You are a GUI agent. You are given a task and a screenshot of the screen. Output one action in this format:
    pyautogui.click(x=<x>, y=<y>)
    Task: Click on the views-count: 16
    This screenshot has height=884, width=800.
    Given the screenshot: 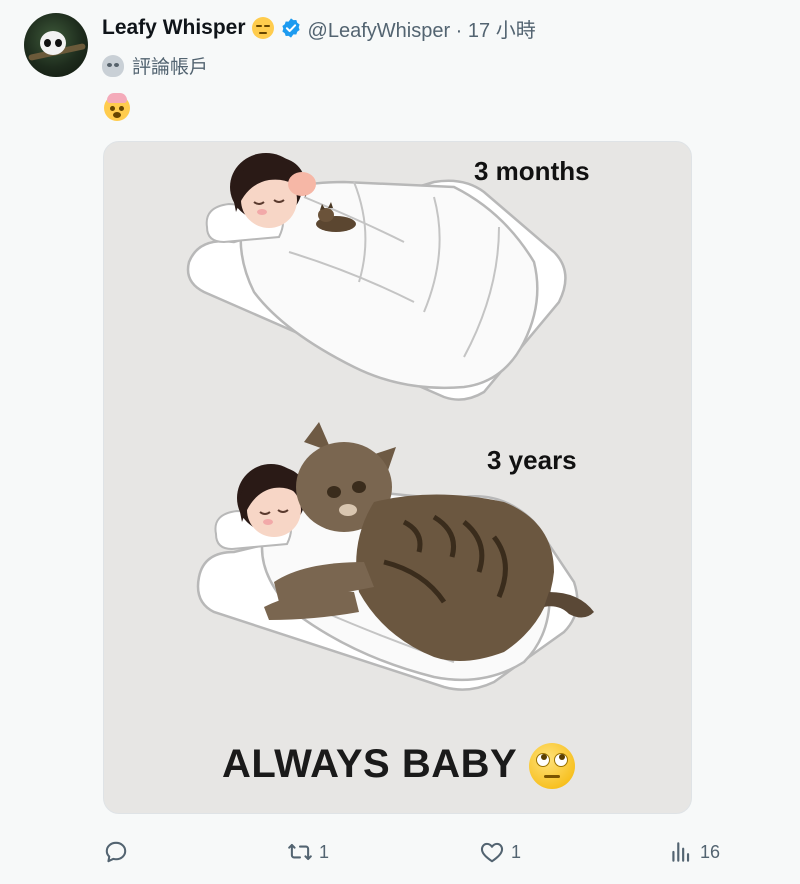 What is the action you would take?
    pyautogui.click(x=710, y=851)
    